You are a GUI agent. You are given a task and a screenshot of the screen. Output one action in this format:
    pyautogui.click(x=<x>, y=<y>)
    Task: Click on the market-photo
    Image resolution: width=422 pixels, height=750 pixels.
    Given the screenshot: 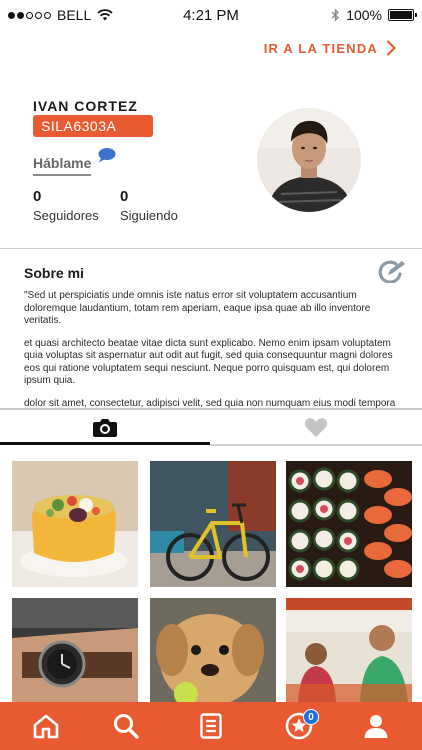 What is the action you would take?
    pyautogui.click(x=349, y=650)
    